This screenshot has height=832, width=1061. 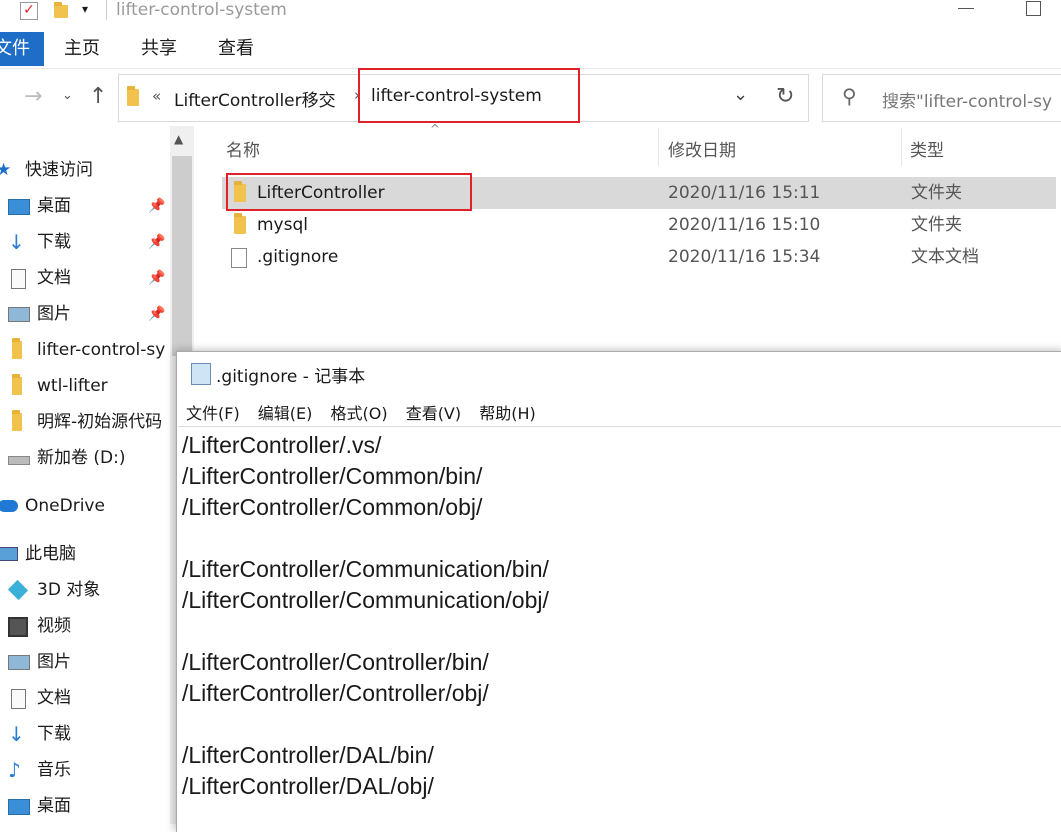 What do you see at coordinates (966, 8) in the screenshot?
I see `minimize-button` at bounding box center [966, 8].